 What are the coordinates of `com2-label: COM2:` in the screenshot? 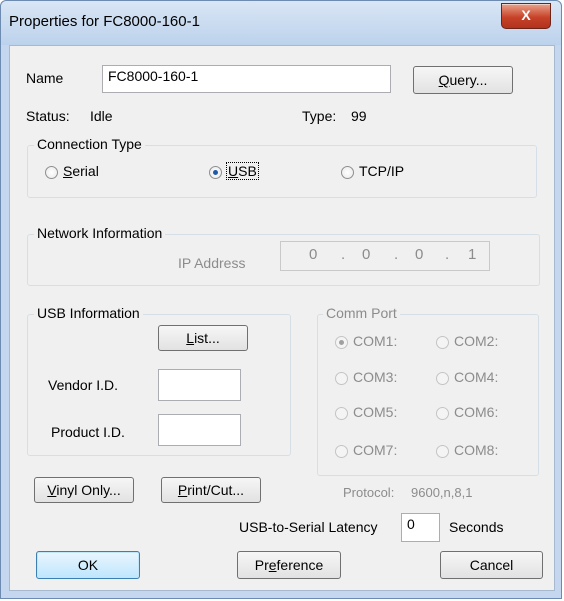 It's located at (476, 341).